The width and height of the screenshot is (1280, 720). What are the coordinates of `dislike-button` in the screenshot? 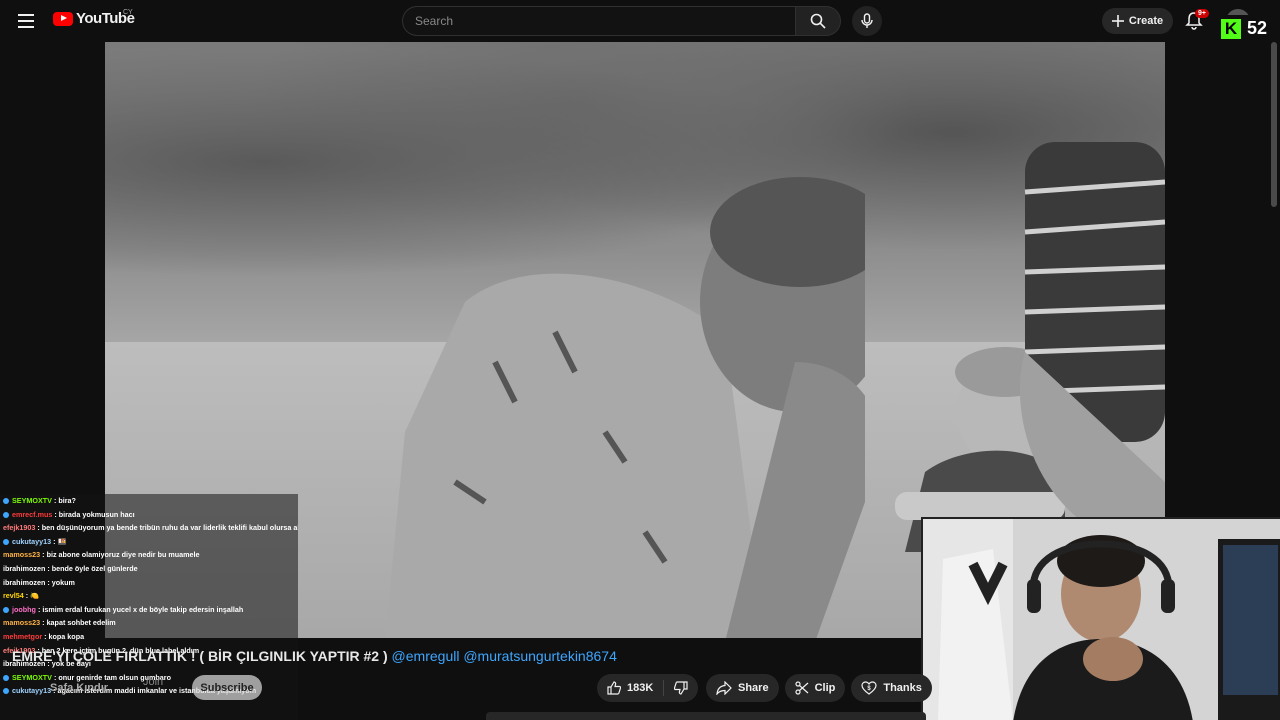 It's located at (681, 688).